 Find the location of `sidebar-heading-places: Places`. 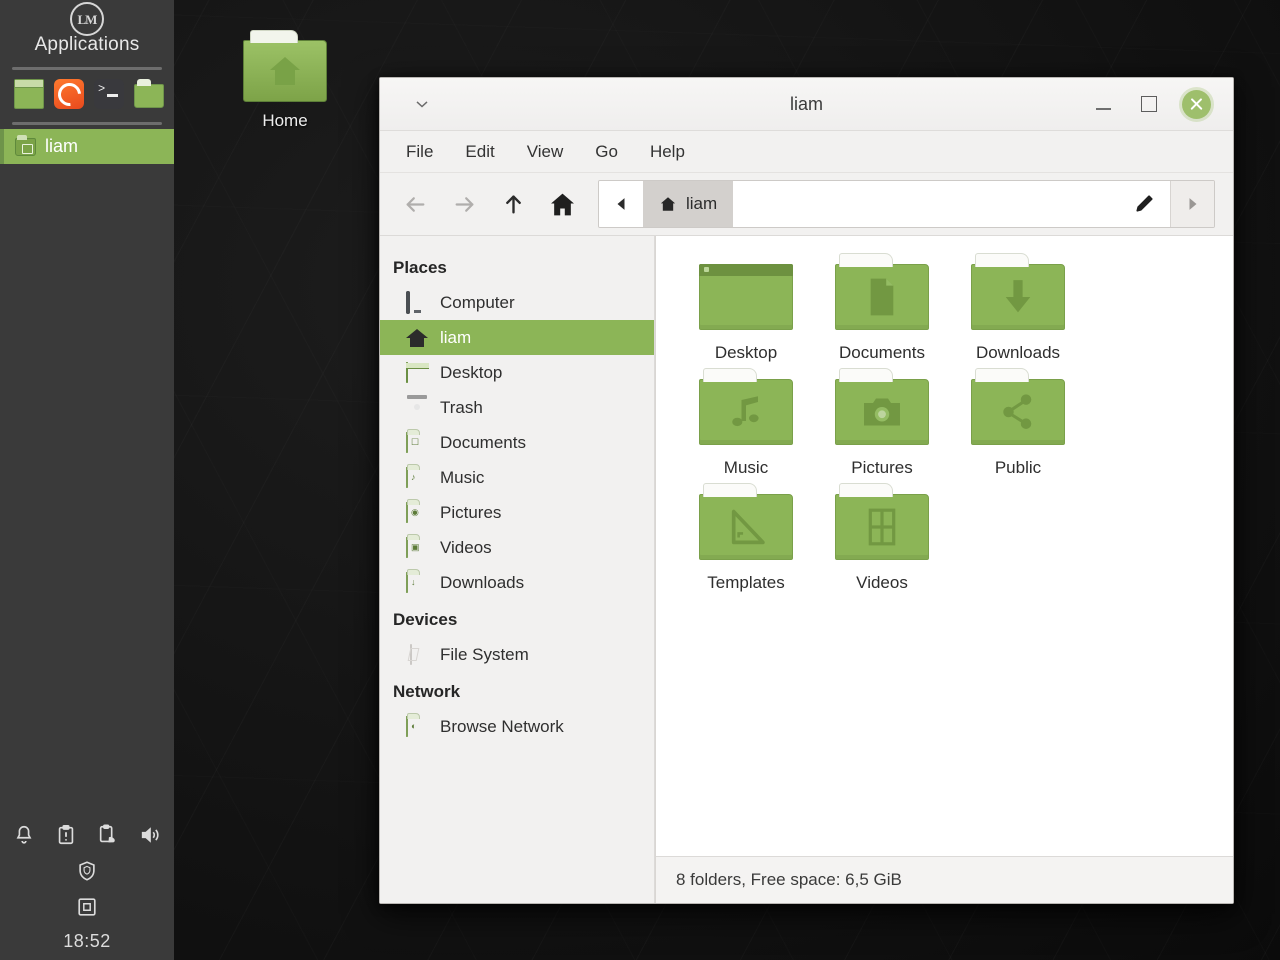

sidebar-heading-places: Places is located at coordinates (420, 267).